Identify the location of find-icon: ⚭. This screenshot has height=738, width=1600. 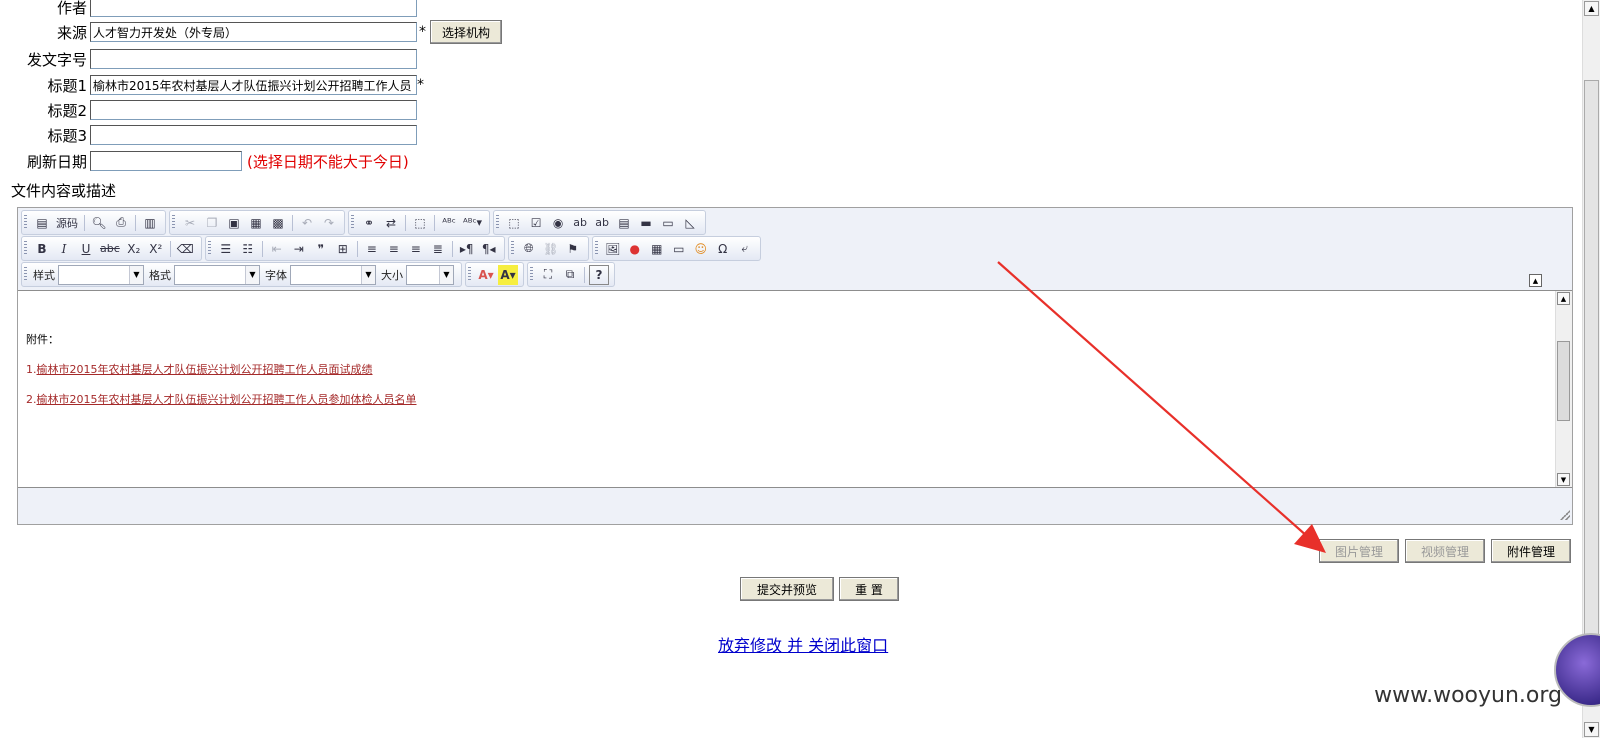
(369, 223).